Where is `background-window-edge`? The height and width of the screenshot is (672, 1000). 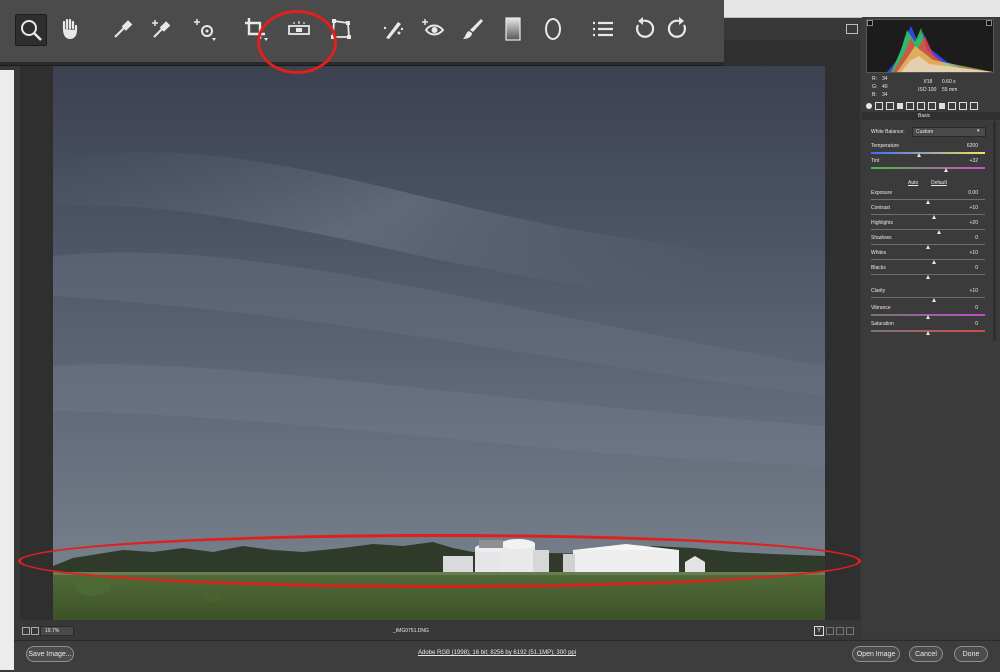 background-window-edge is located at coordinates (7, 370).